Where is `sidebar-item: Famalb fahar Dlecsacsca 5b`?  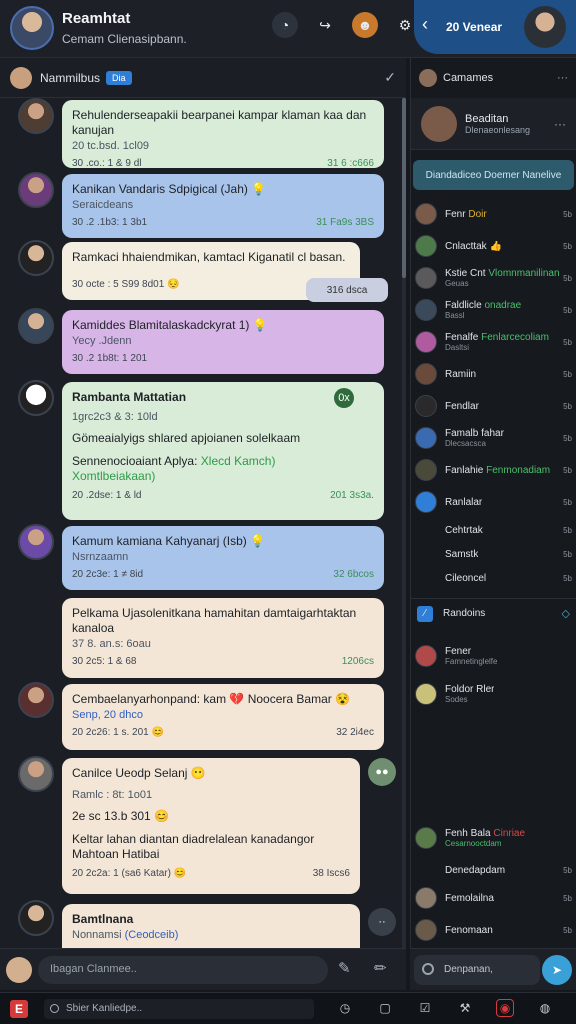
sidebar-item: Famalb fahar Dlecsacsca 5b is located at coordinates (493, 438).